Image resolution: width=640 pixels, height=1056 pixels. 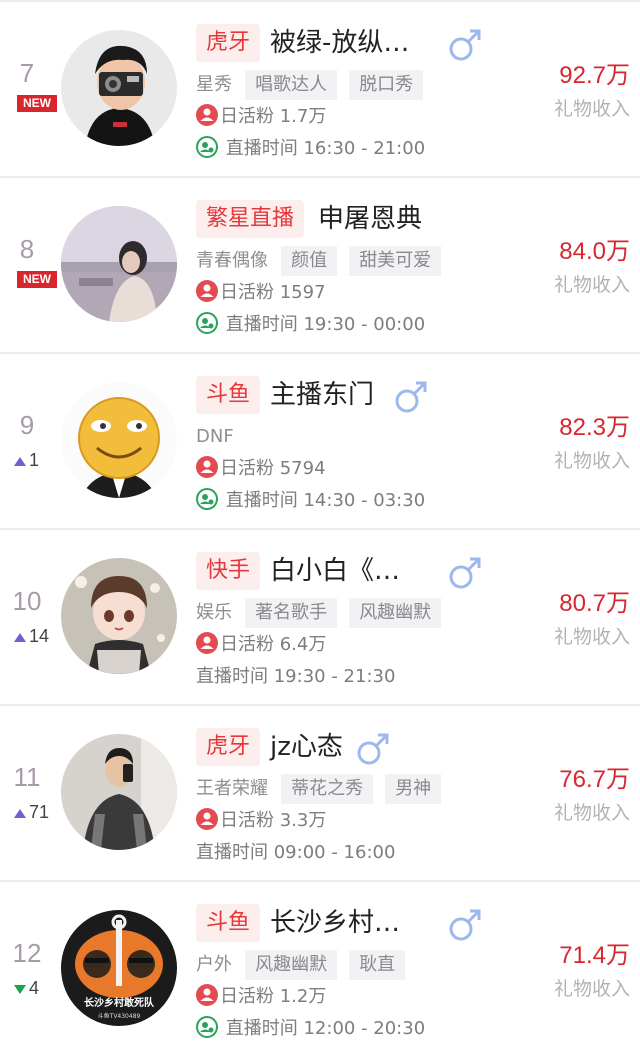 I want to click on streamer-name: 申屠恩典, so click(x=370, y=219).